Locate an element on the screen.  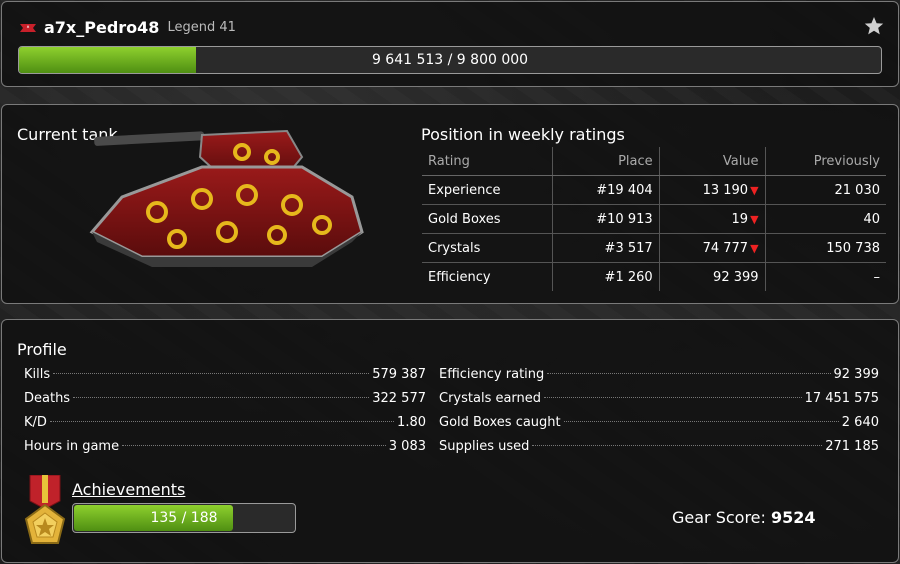
achievements-progress-text: 135 / 188 is located at coordinates (184, 518).